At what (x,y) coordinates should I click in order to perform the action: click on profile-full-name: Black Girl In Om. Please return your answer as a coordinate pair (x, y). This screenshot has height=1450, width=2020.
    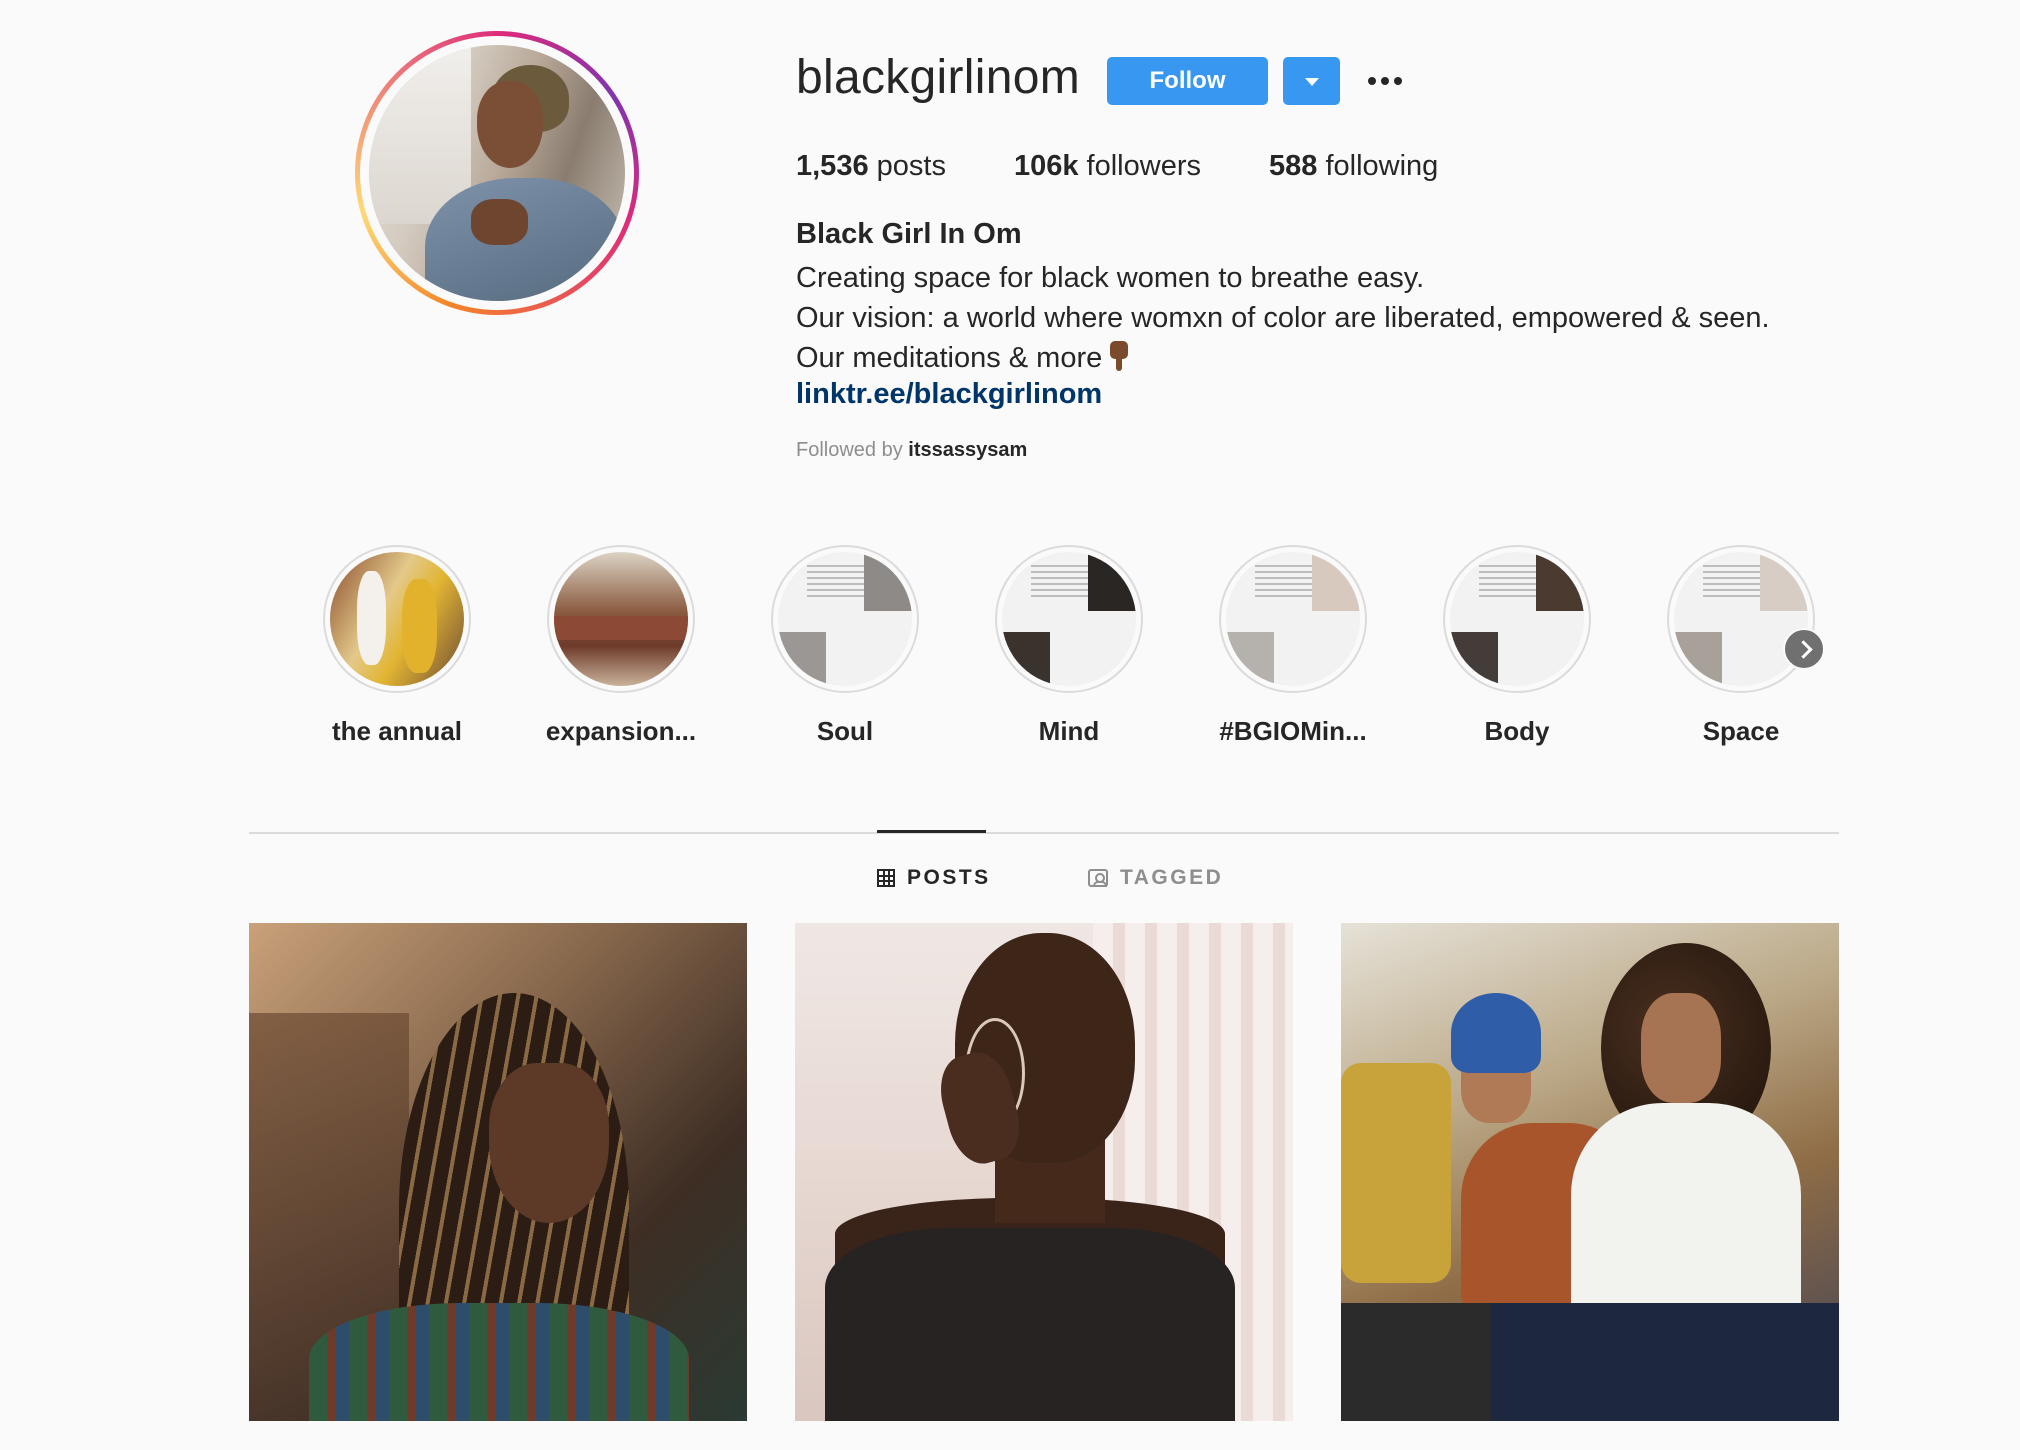
    Looking at the image, I should click on (909, 234).